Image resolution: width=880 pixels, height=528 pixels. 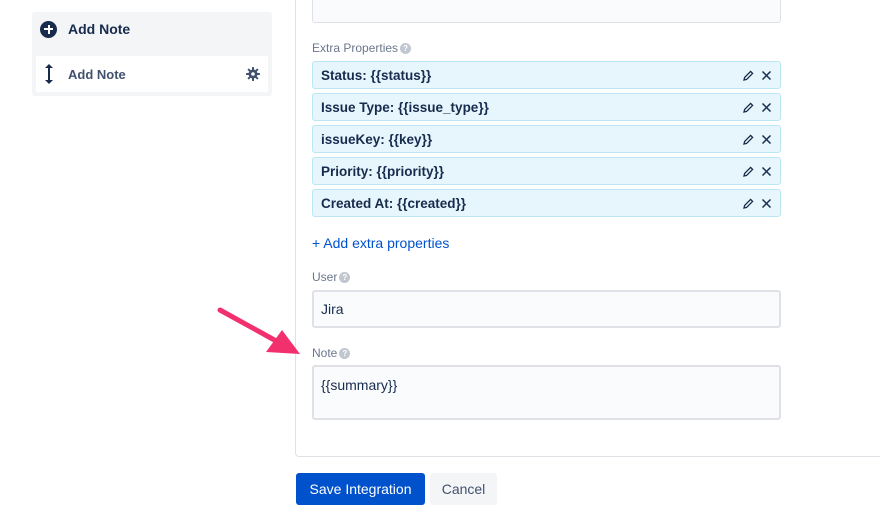 I want to click on drag-handle-icon, so click(x=49, y=74).